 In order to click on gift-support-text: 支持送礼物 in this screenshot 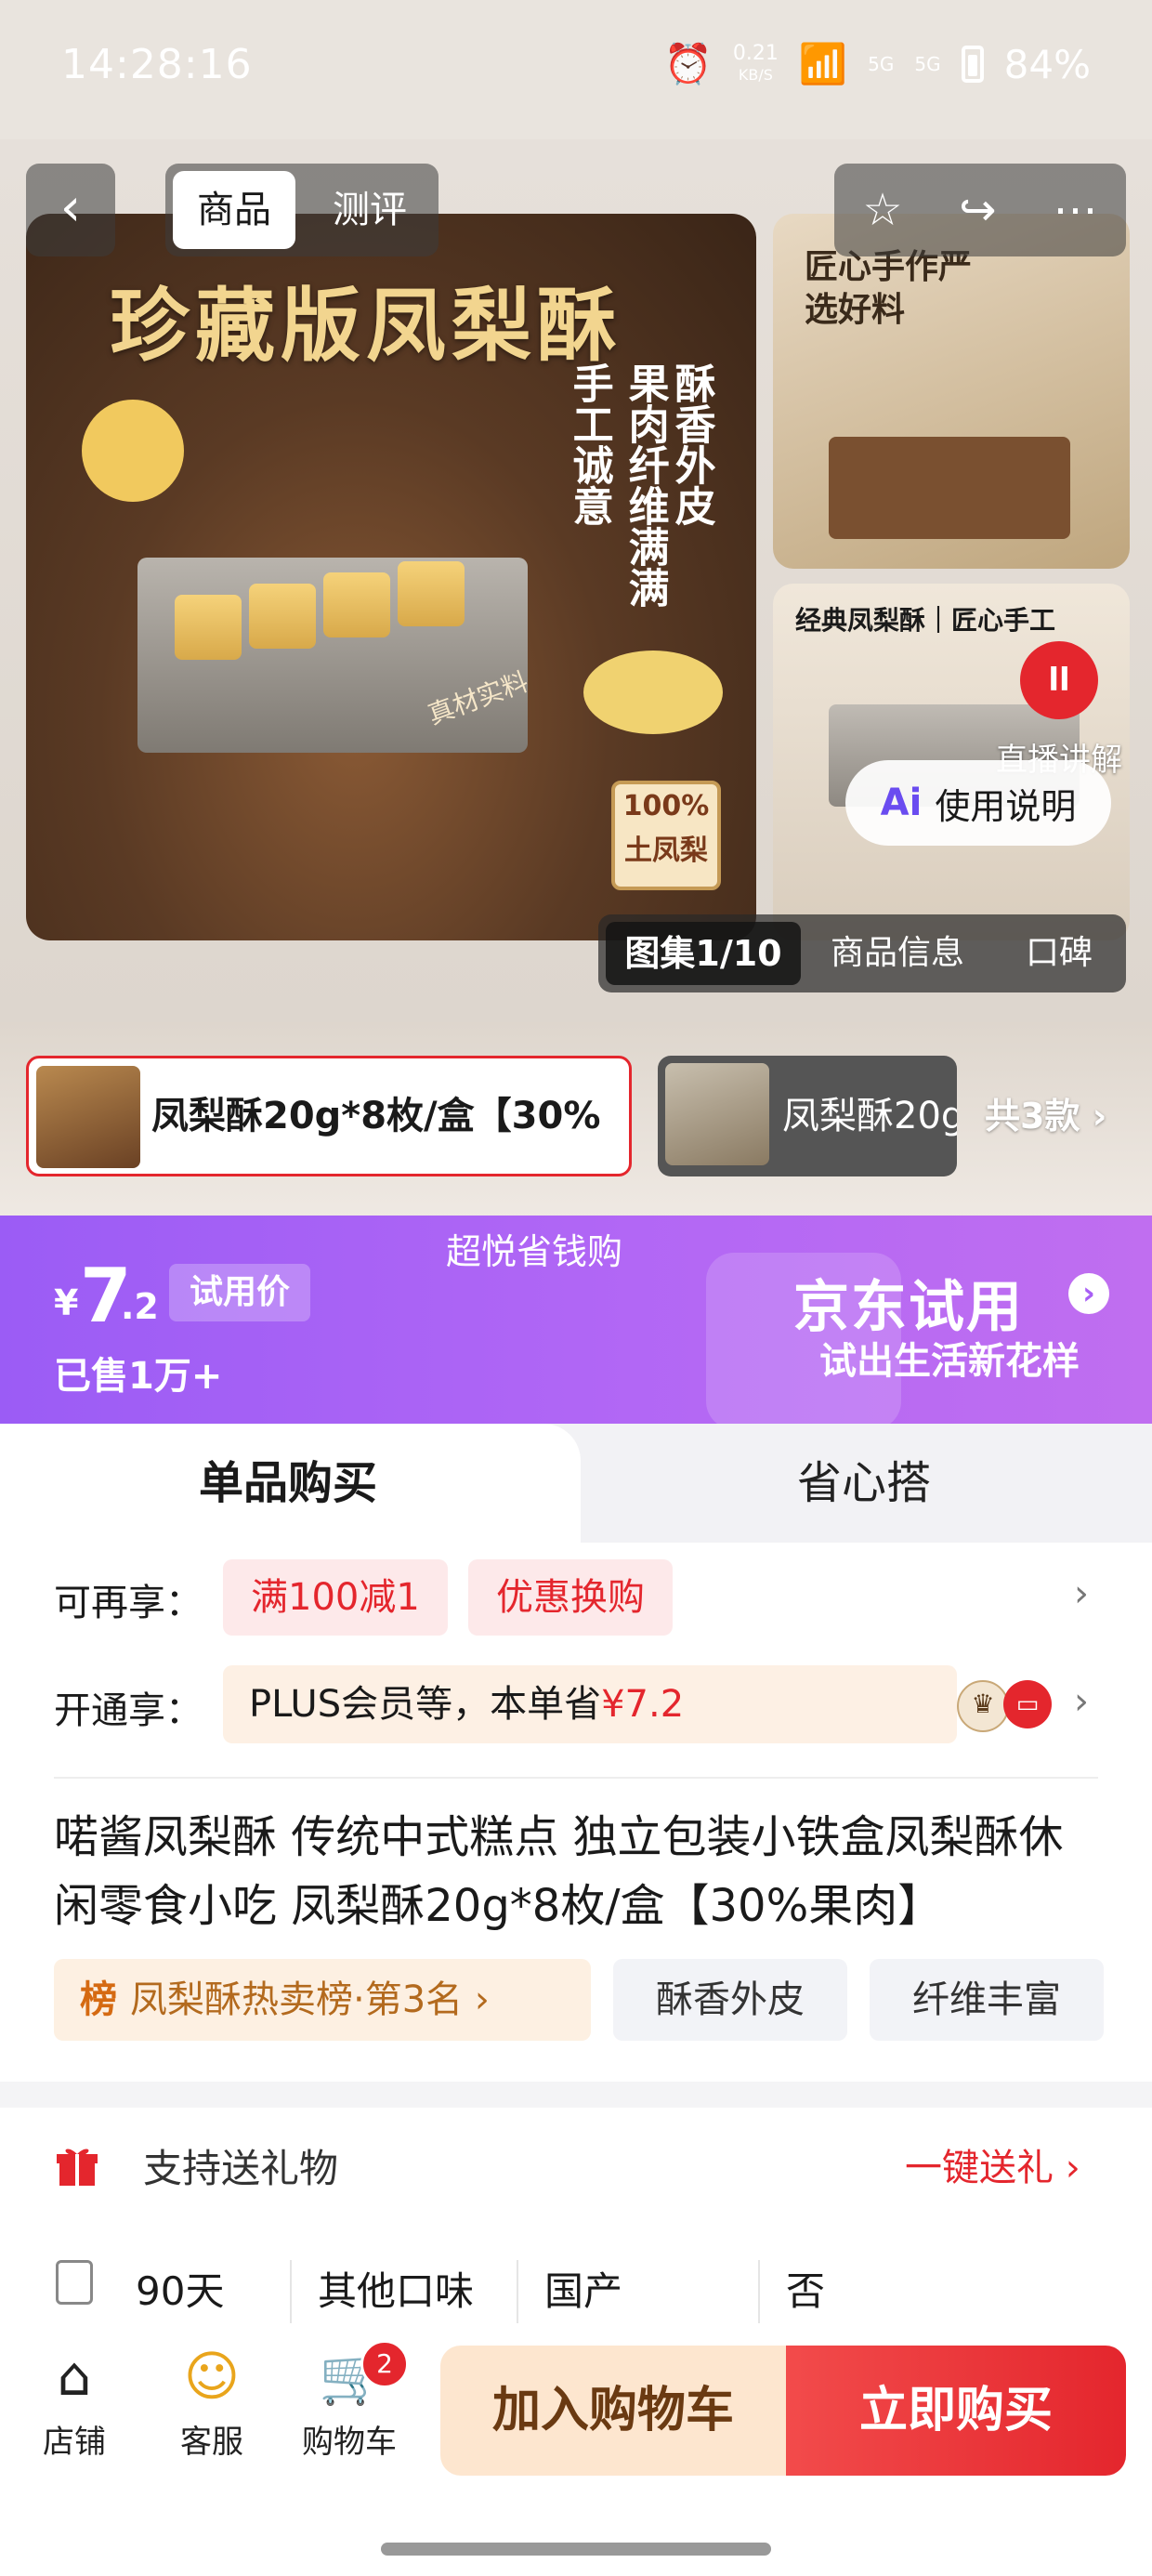, I will do `click(241, 2168)`.